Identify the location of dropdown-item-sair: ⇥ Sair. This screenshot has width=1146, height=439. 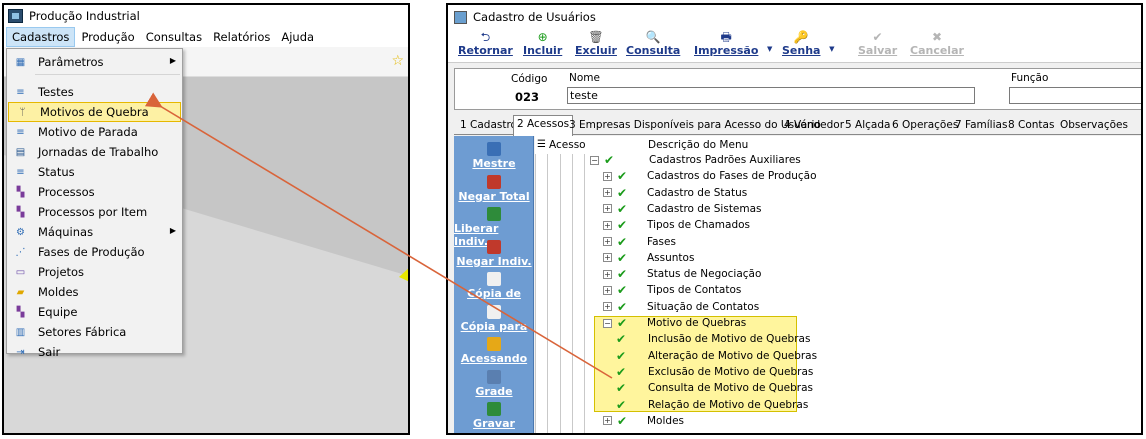
(94, 352).